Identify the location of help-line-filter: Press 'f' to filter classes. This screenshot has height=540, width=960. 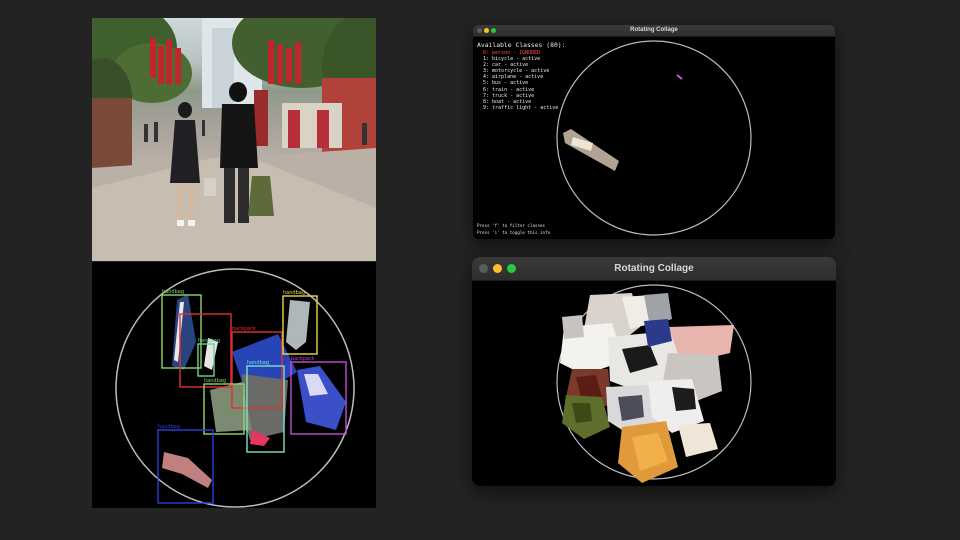
(511, 225).